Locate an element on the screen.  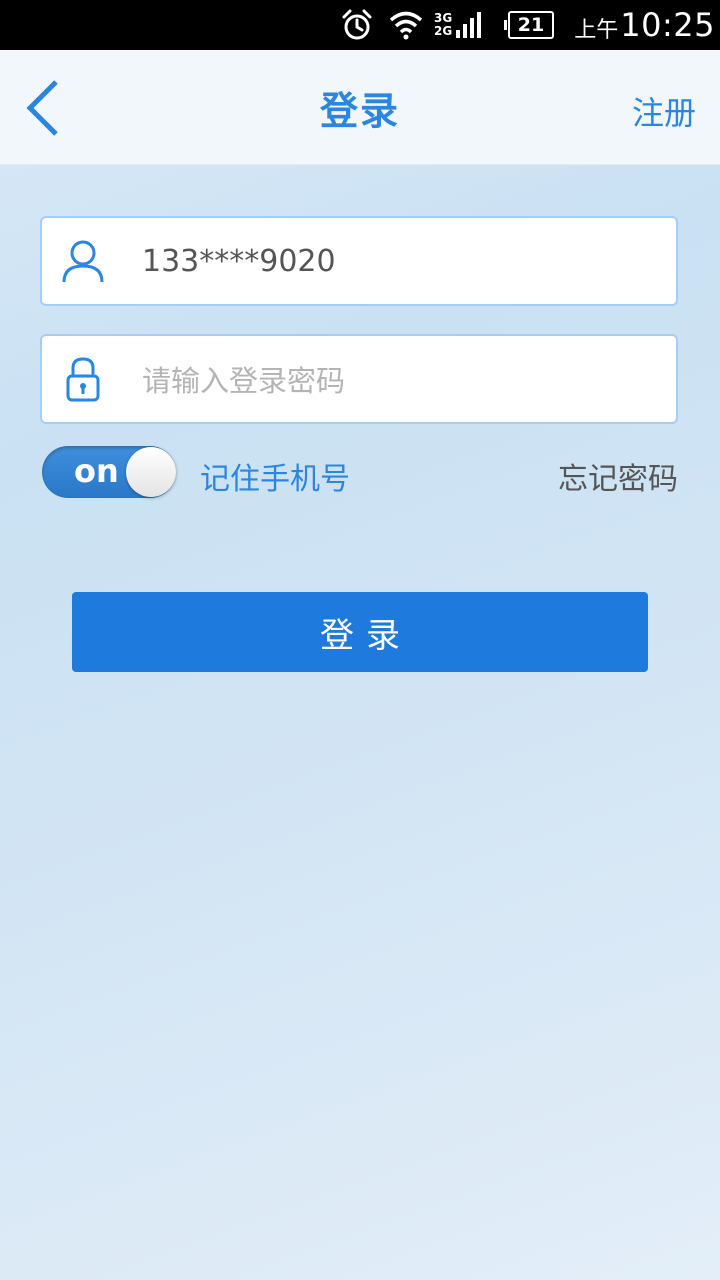
alarm-icon is located at coordinates (358, 25).